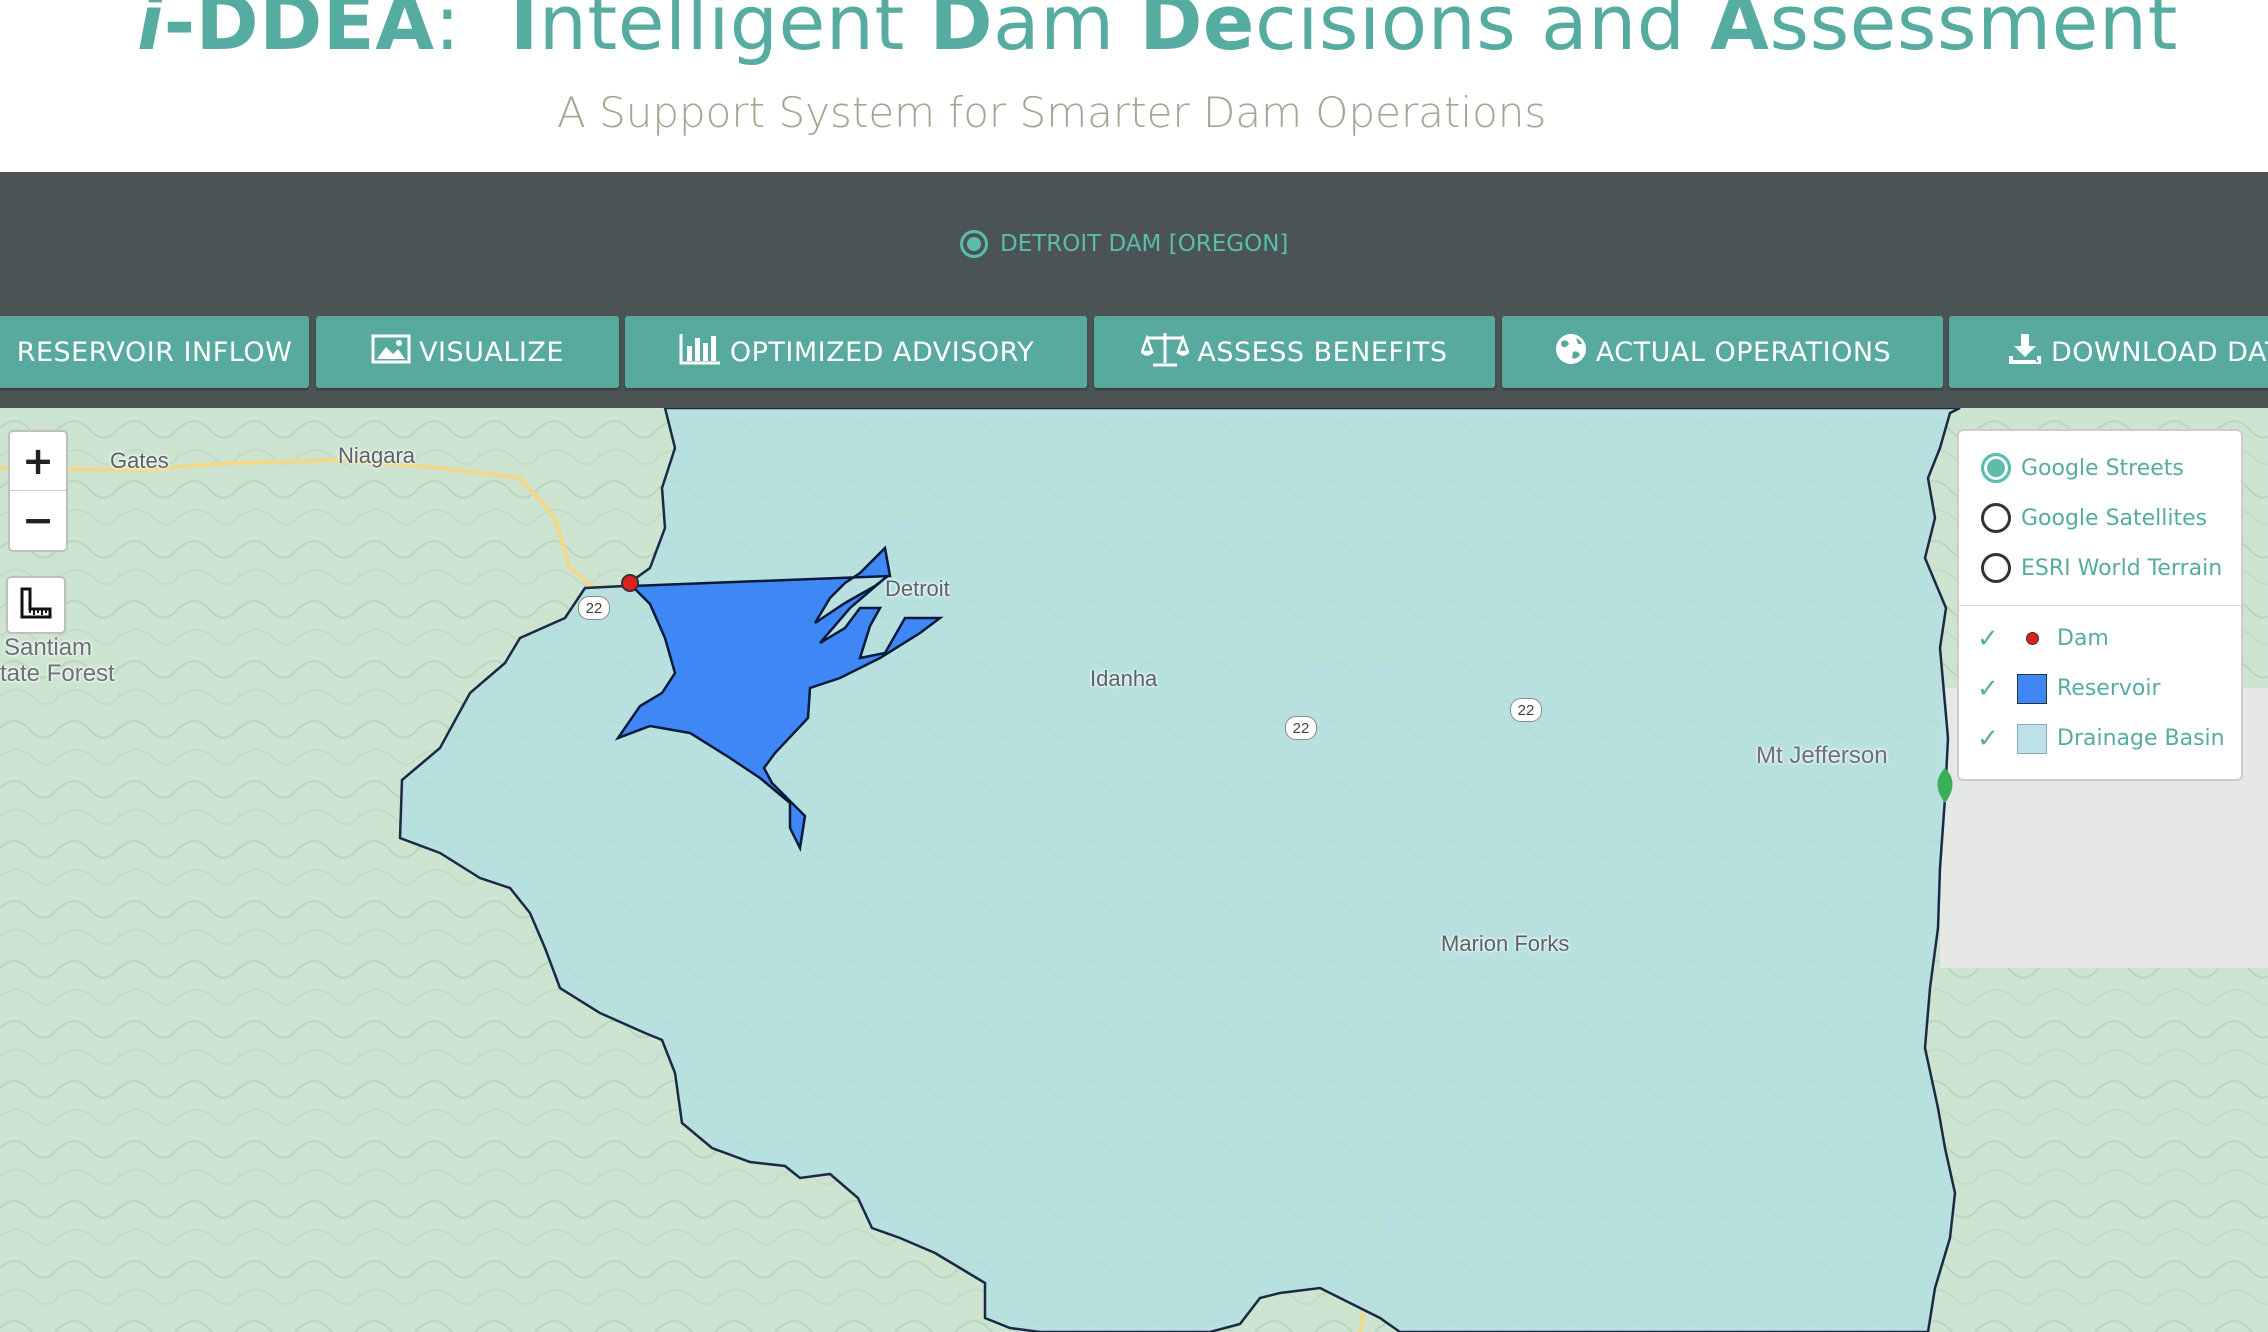 This screenshot has height=1332, width=2268. Describe the element at coordinates (2109, 688) in the screenshot. I see `overlay-label: Reservoir` at that location.